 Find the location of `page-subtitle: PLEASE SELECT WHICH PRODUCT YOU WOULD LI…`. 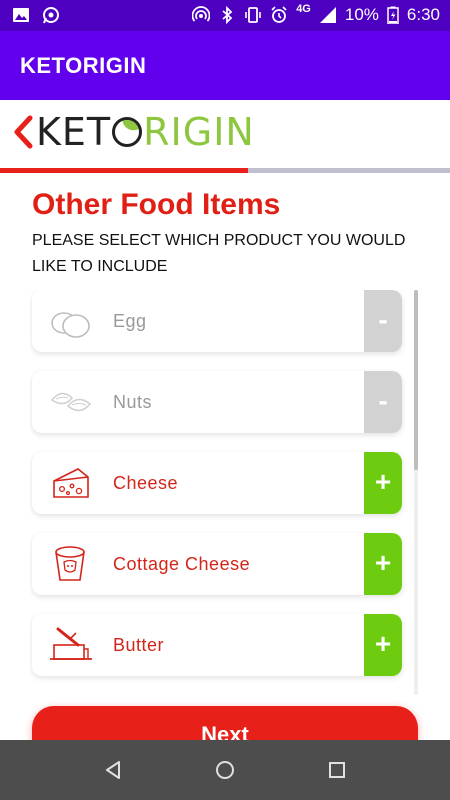

page-subtitle: PLEASE SELECT WHICH PRODUCT YOU WOULD LI… is located at coordinates (219, 253).